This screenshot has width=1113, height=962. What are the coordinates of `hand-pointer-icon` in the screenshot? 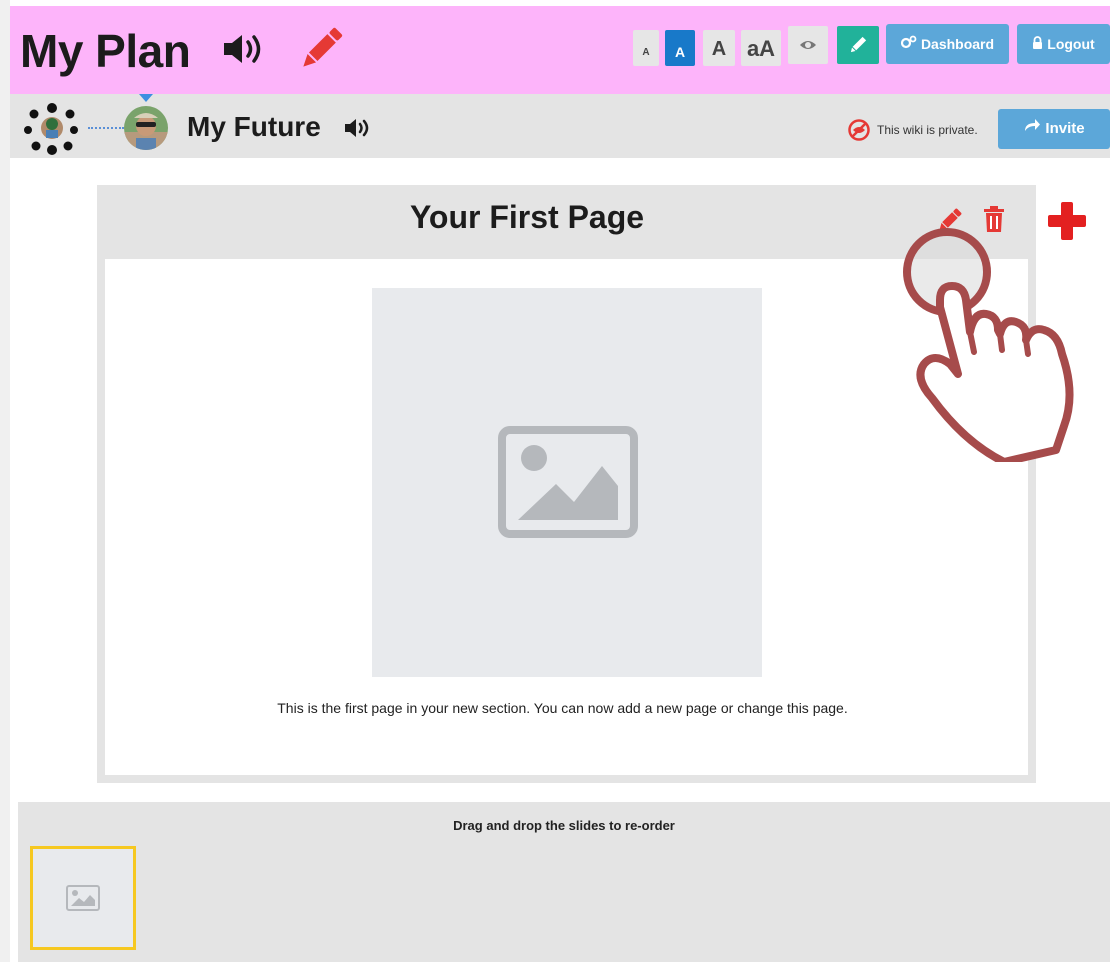 It's located at (1000, 339).